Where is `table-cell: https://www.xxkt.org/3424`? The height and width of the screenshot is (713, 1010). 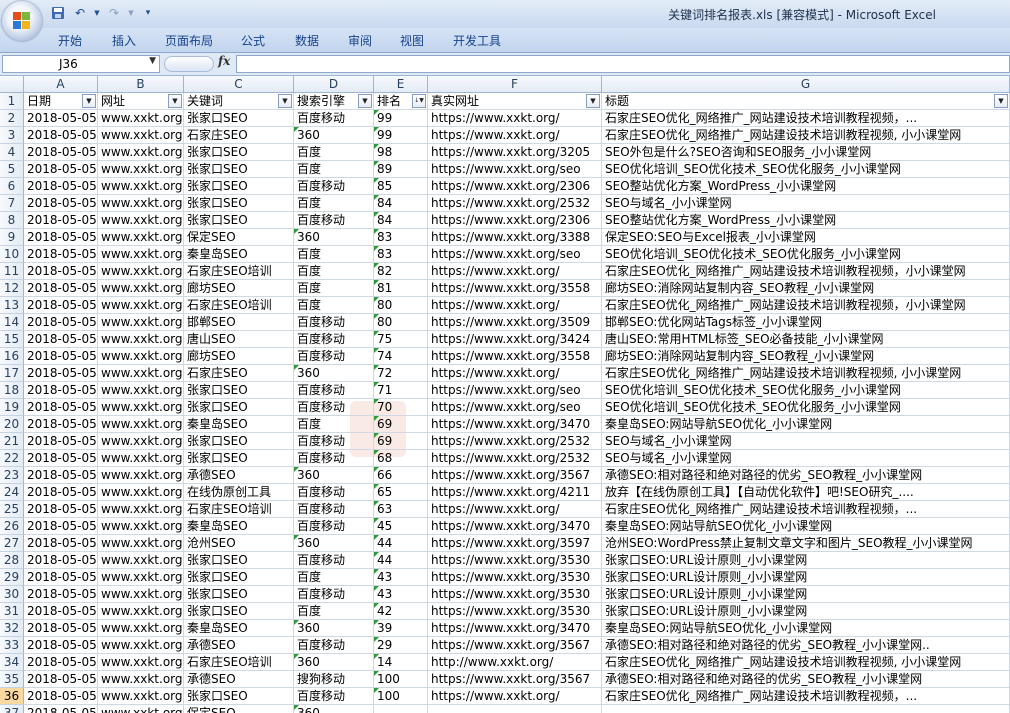 table-cell: https://www.xxkt.org/3424 is located at coordinates (515, 339).